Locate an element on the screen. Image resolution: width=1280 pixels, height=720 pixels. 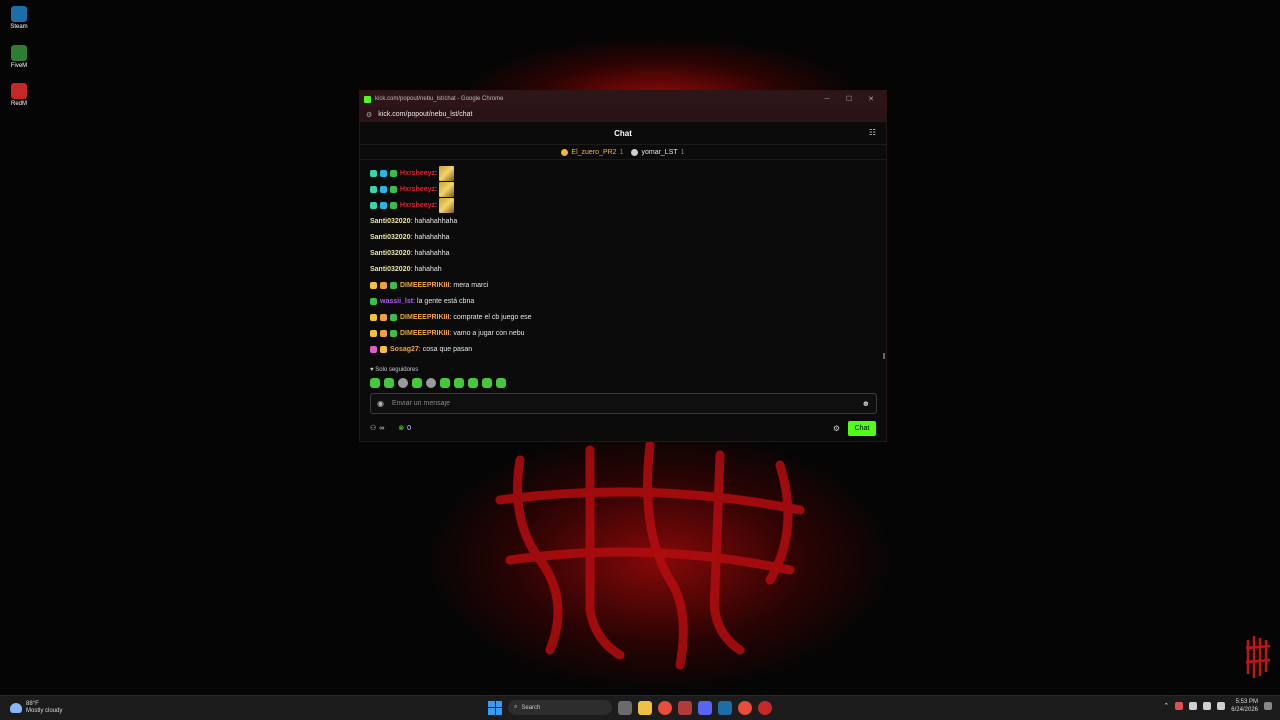
chat-message: DIMEEEPRIKIII: mera marci is located at coordinates (623, 285).